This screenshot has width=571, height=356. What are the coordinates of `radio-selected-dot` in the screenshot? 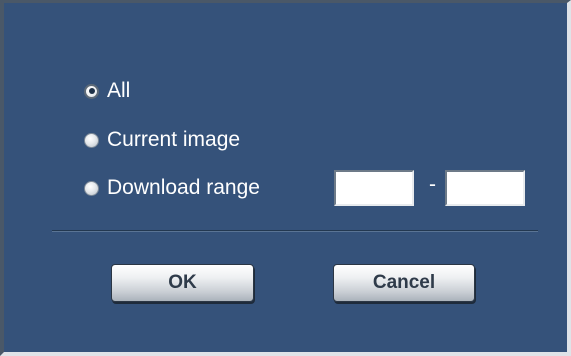 It's located at (91, 91).